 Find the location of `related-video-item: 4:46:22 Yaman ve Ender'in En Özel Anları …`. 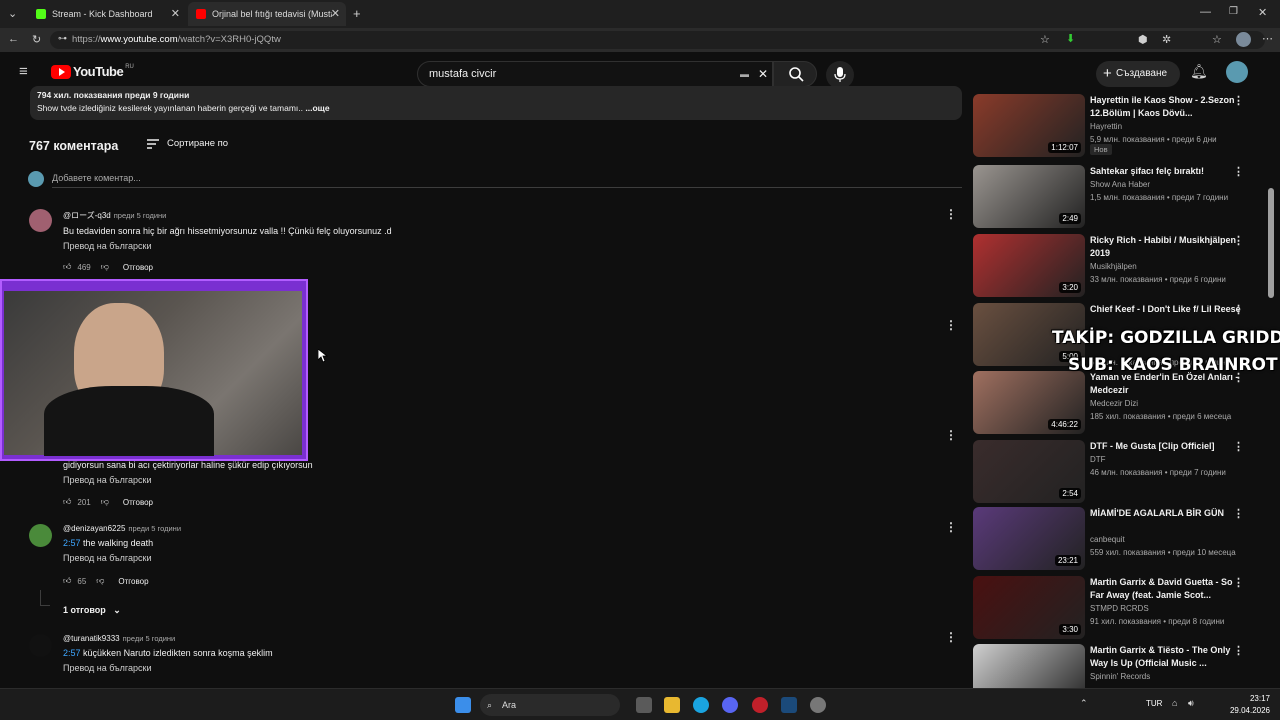

related-video-item: 4:46:22 Yaman ve Ender'in En Özel Anları … is located at coordinates (1118, 403).